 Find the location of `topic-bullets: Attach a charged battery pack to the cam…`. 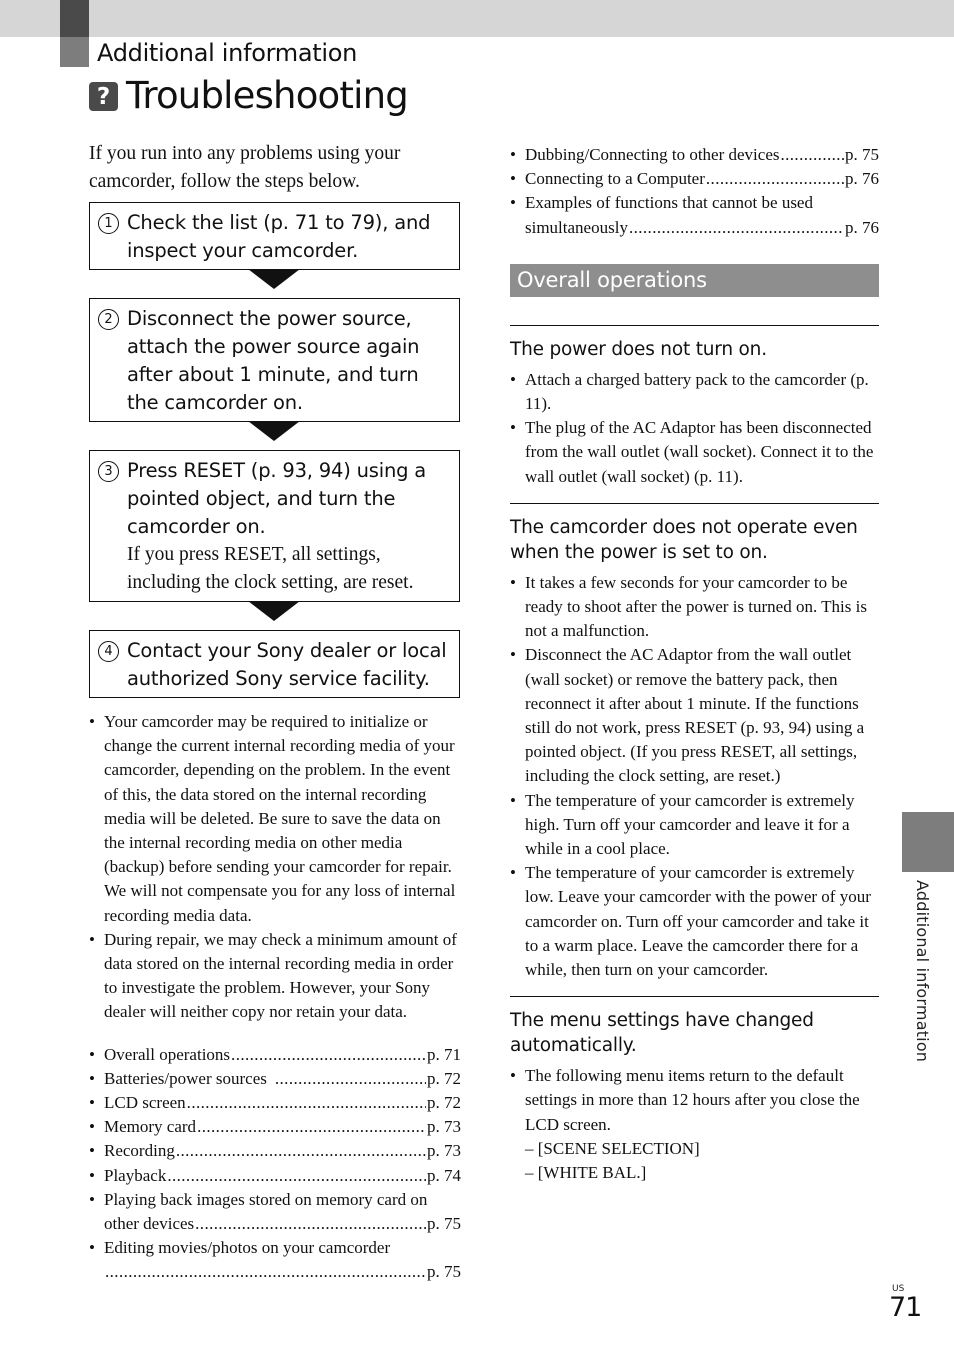

topic-bullets: Attach a charged battery pack to the cam… is located at coordinates (694, 428).